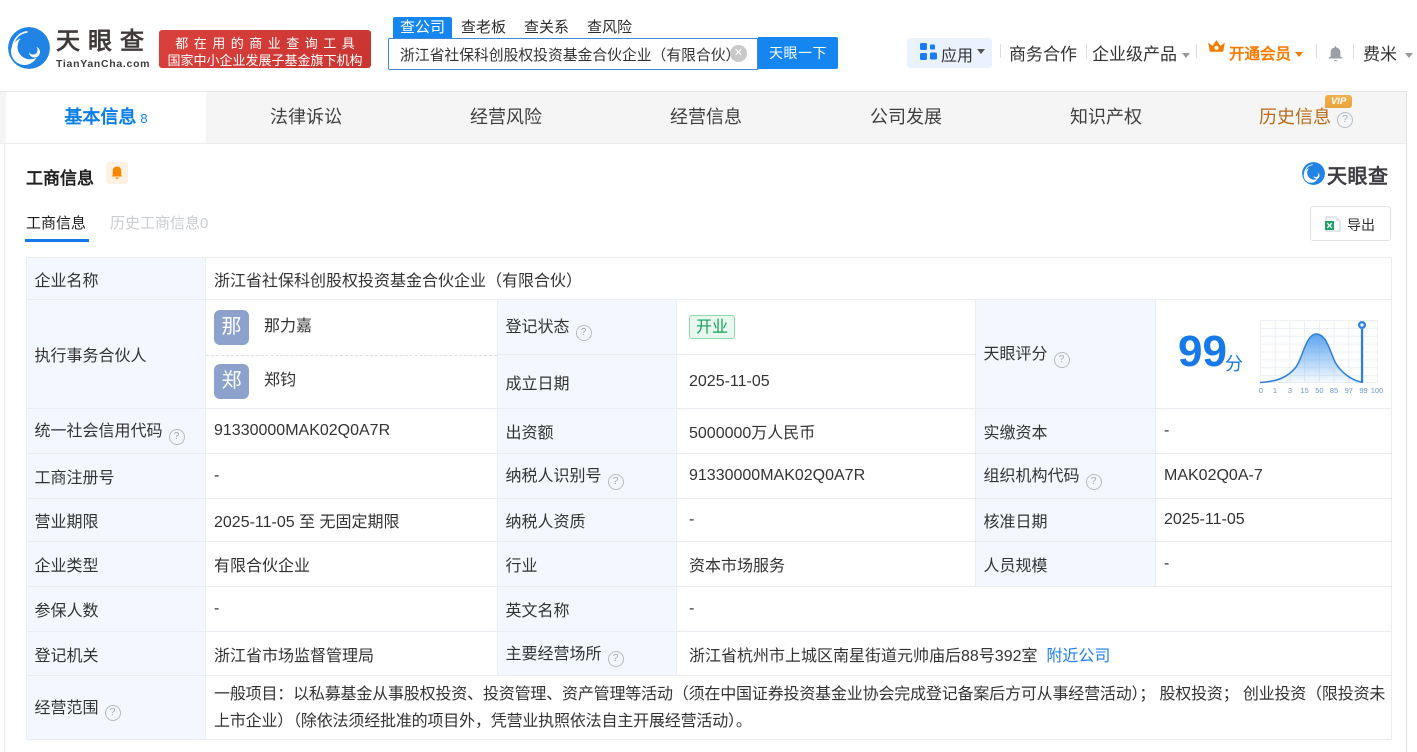 Image resolution: width=1417 pixels, height=752 pixels. Describe the element at coordinates (1290, 390) in the screenshot. I see `svg-text: 3` at that location.